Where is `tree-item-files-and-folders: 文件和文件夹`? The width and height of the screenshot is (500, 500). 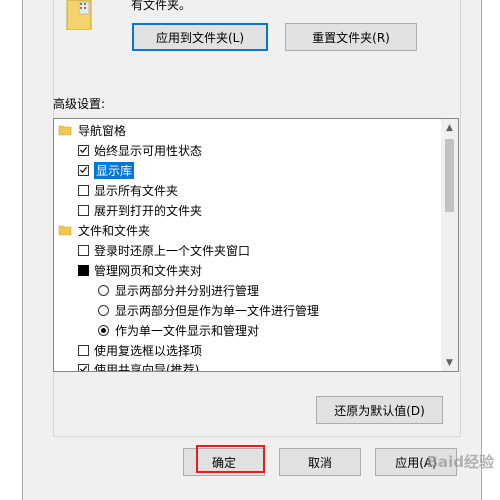
tree-item-files-and-folders: 文件和文件夹 is located at coordinates (104, 230).